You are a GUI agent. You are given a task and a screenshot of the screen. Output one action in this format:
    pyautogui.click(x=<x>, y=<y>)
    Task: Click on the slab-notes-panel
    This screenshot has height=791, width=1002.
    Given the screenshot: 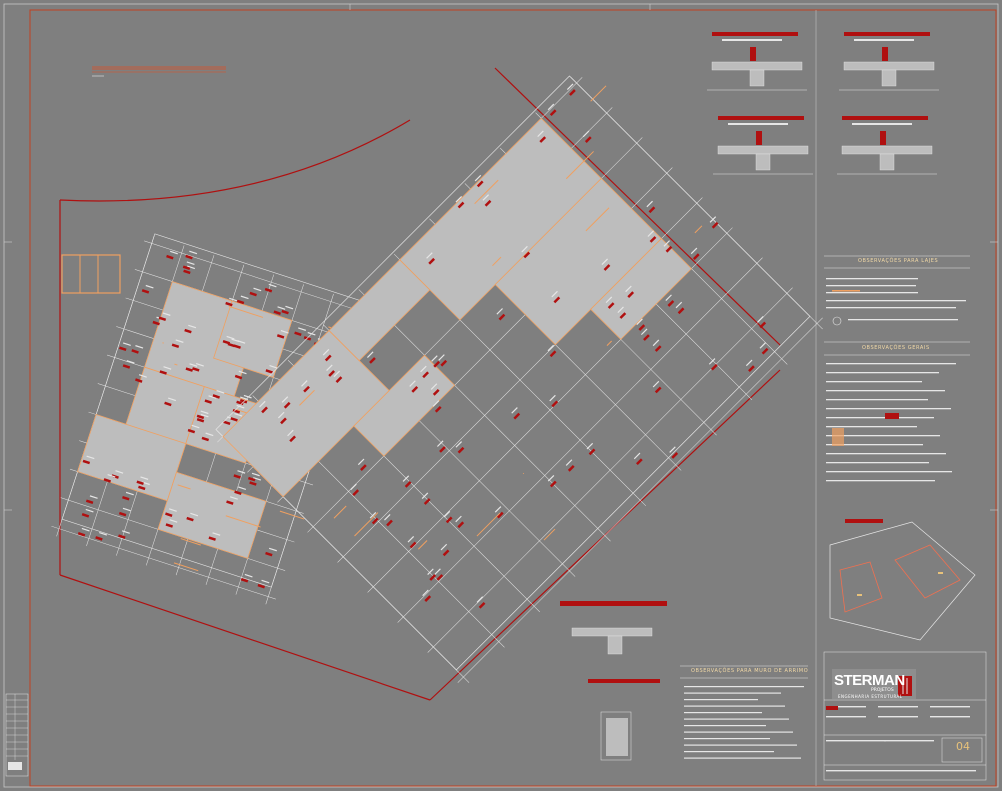 What is the action you would take?
    pyautogui.click(x=897, y=290)
    